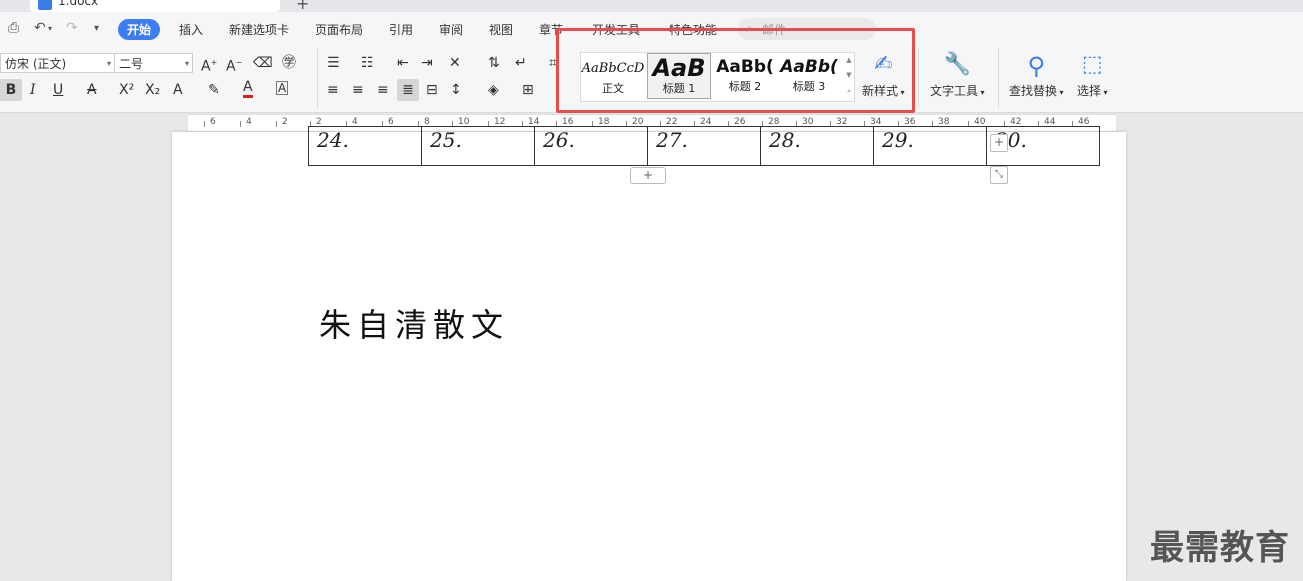 This screenshot has height=581, width=1303. Describe the element at coordinates (999, 143) in the screenshot. I see `add-column-button: +` at that location.